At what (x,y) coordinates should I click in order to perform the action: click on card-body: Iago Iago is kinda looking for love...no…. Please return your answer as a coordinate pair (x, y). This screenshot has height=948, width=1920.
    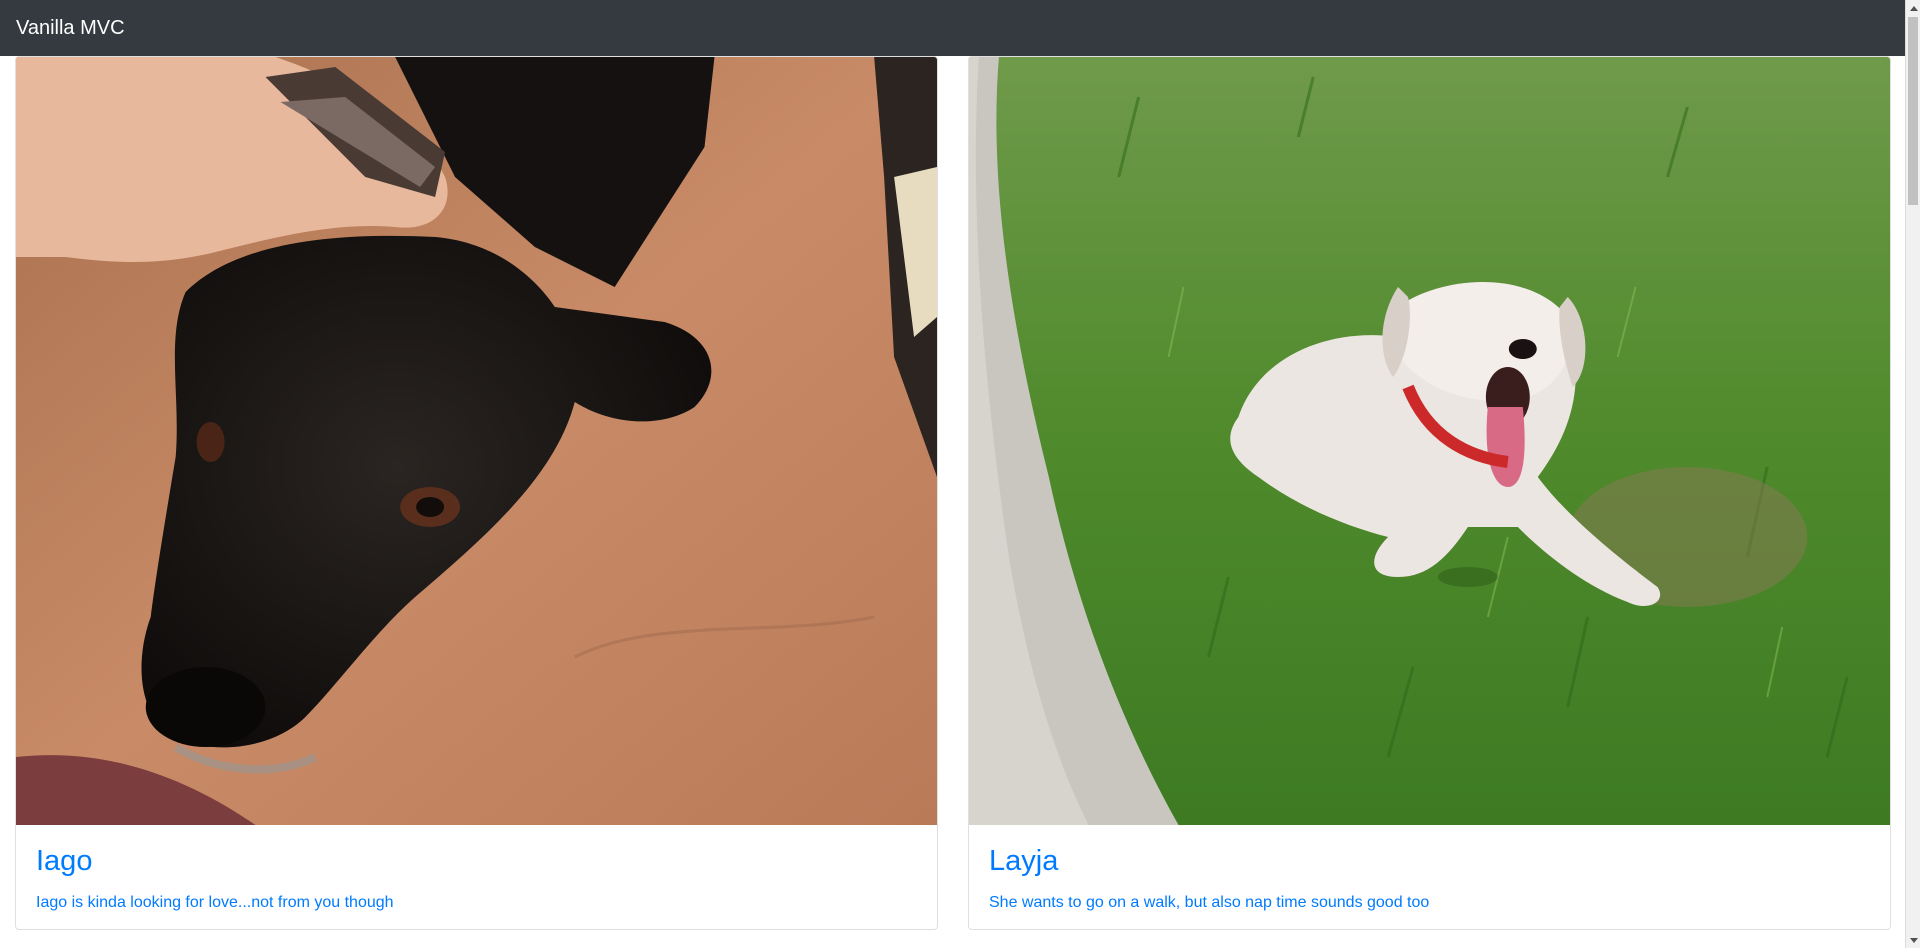
    Looking at the image, I should click on (476, 870).